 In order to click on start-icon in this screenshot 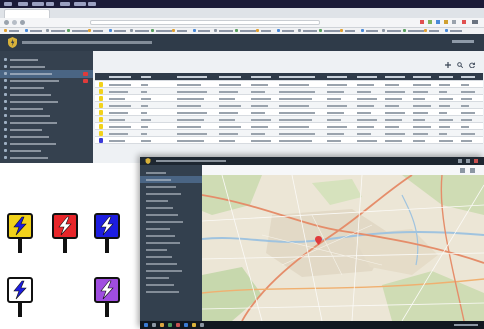, I will do `click(146, 325)`.